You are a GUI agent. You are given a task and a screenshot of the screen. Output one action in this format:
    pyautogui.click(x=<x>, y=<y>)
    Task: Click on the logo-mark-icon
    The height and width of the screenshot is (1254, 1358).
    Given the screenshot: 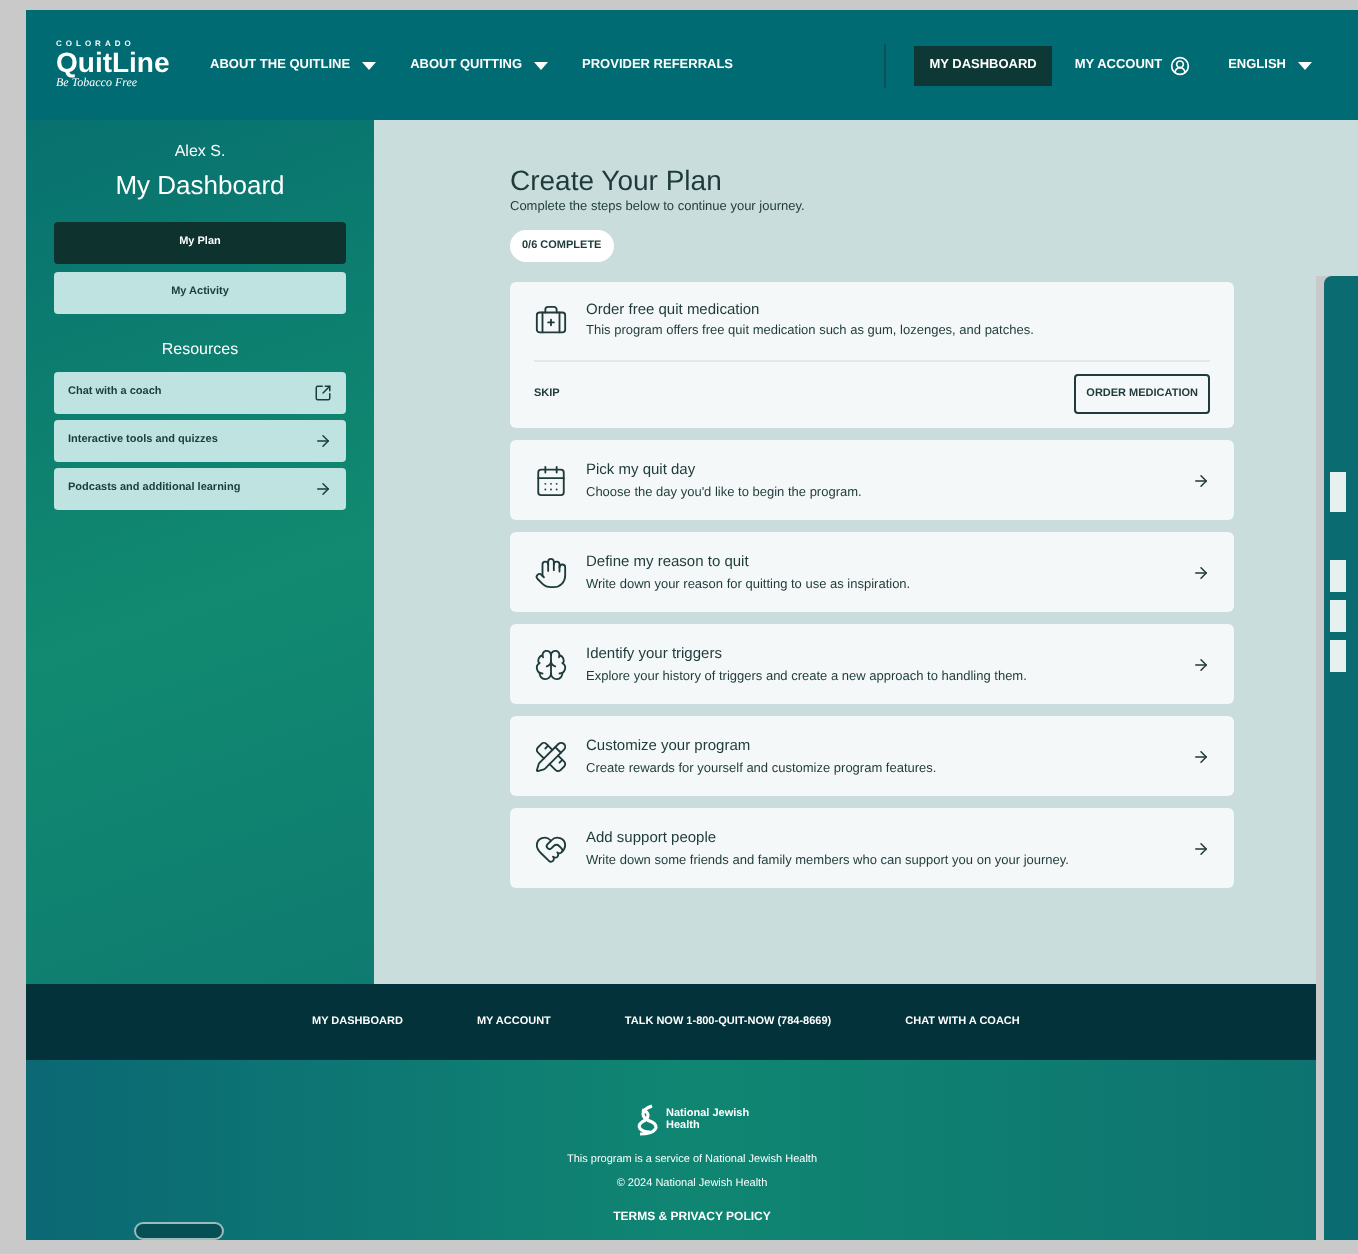 What is the action you would take?
    pyautogui.click(x=648, y=1120)
    